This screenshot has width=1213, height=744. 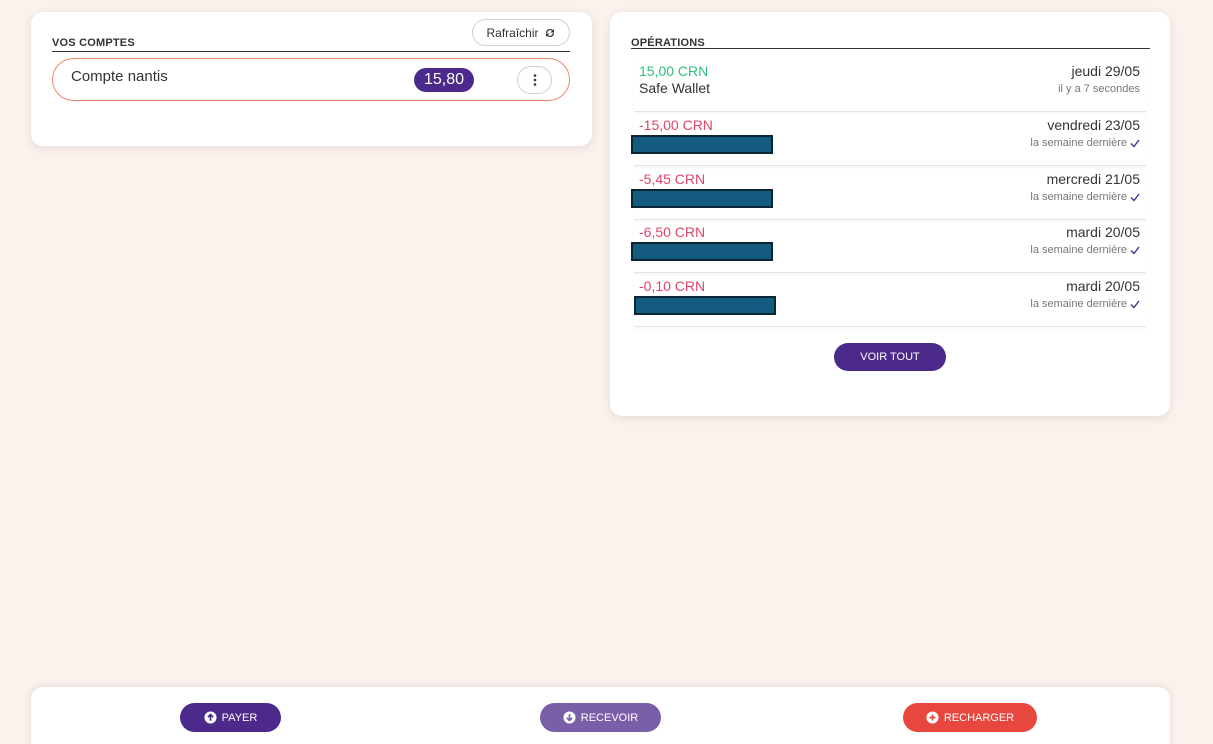 I want to click on refresh-button: Rafraîchir, so click(x=521, y=32).